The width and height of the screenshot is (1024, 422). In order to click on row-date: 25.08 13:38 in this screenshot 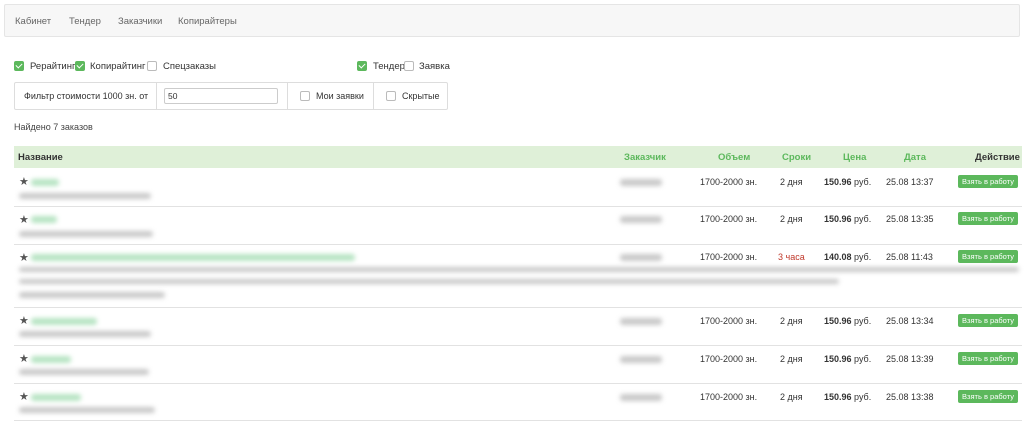, I will do `click(910, 397)`.